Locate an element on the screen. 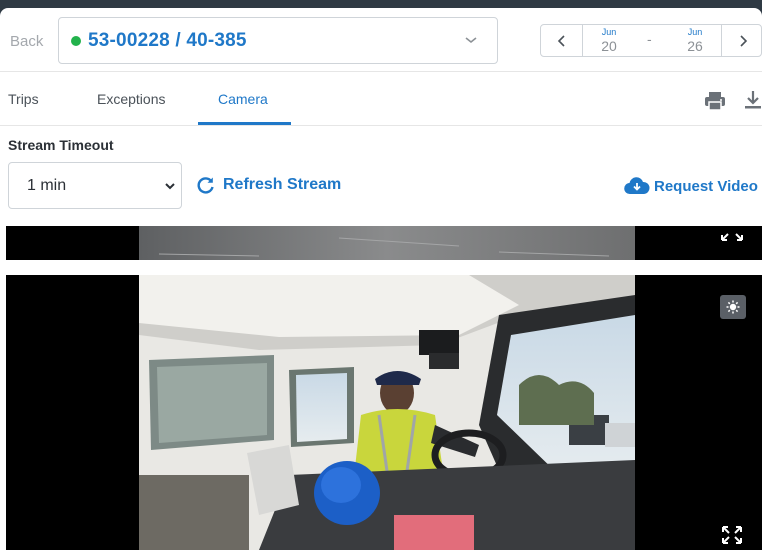  header-bar: Back 53-00228 / 40-385 Jun 20 - Jun 26 is located at coordinates (381, 40).